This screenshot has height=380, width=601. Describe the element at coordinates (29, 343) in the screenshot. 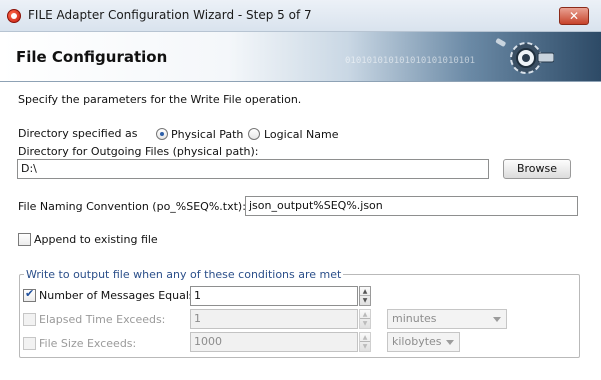

I see `file-size-checkbox` at that location.